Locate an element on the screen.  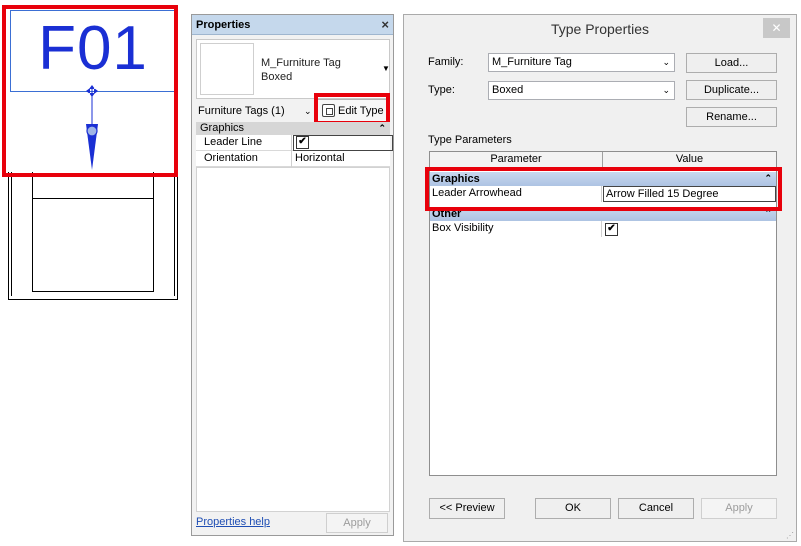
type-selector: M_Furniture Tag Boxed ▼ is located at coordinates (293, 69).